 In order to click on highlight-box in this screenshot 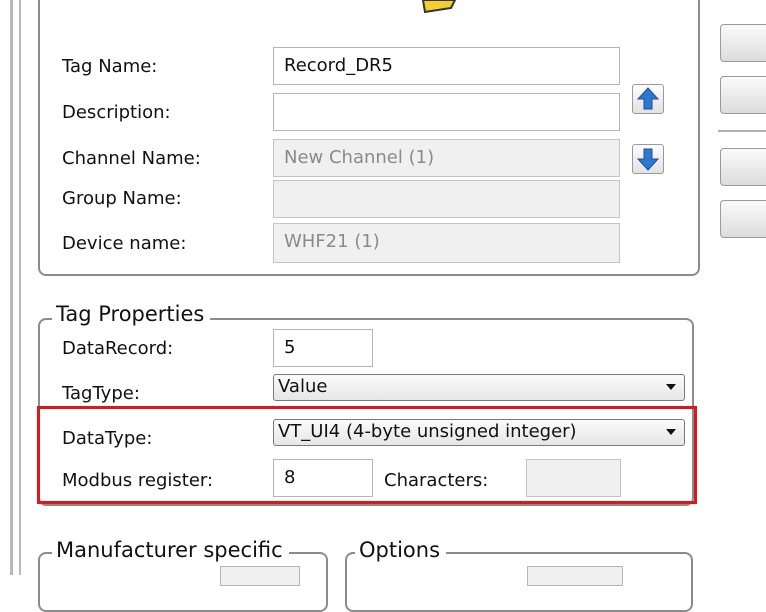, I will do `click(367, 455)`.